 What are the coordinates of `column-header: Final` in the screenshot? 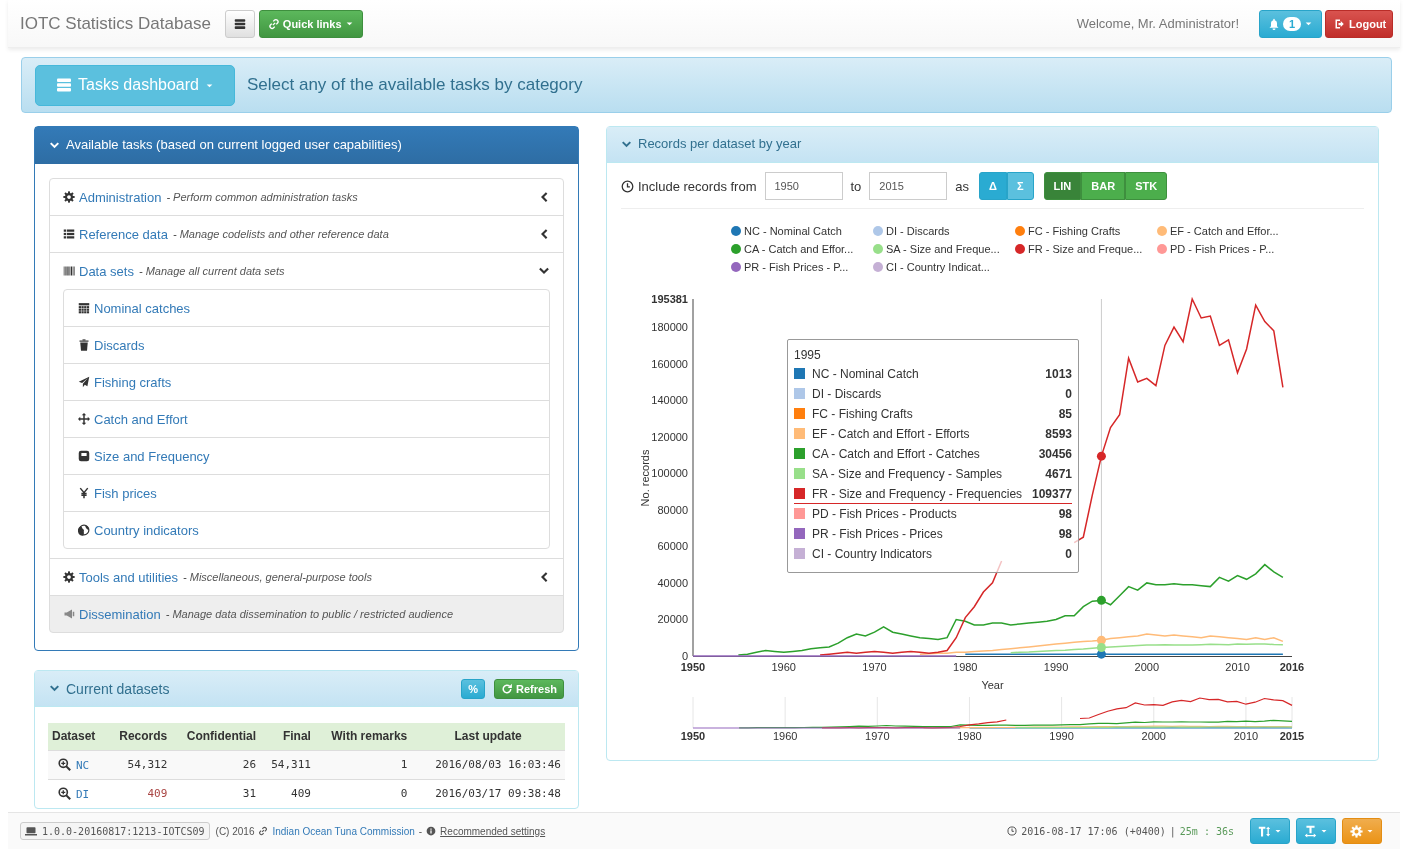 It's located at (287, 736).